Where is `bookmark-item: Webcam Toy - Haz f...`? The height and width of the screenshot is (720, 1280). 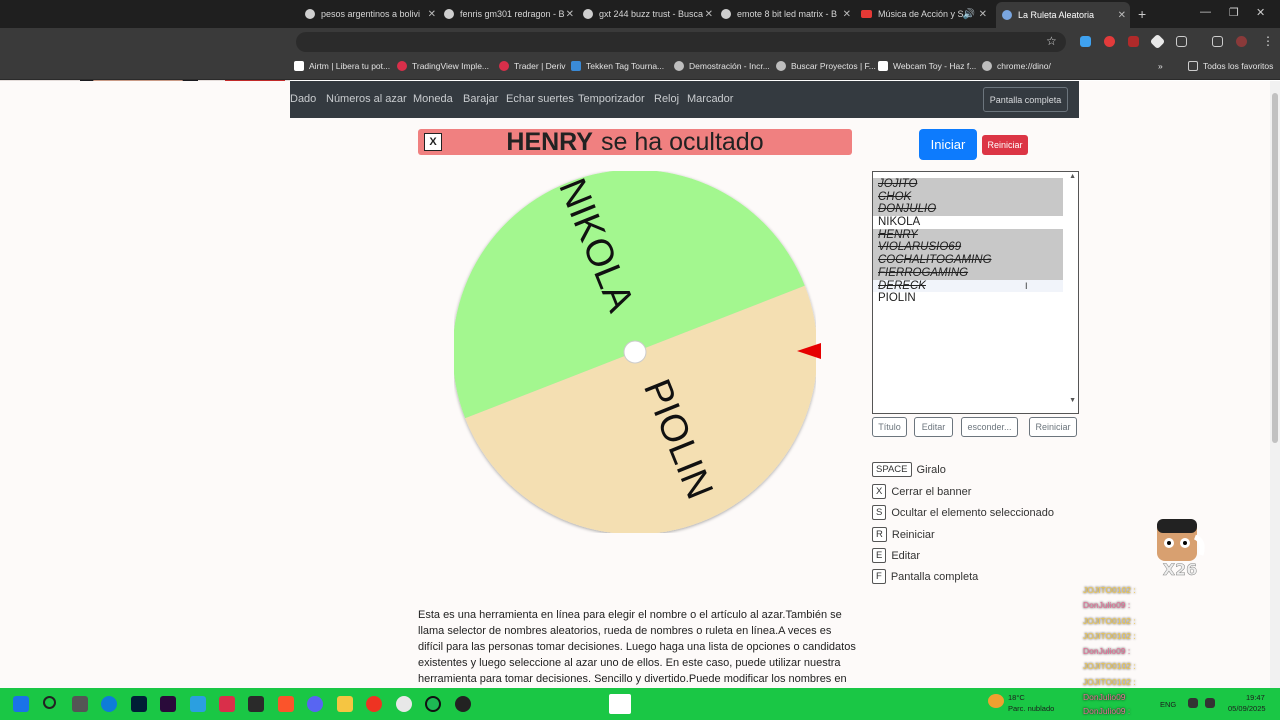 bookmark-item: Webcam Toy - Haz f... is located at coordinates (927, 66).